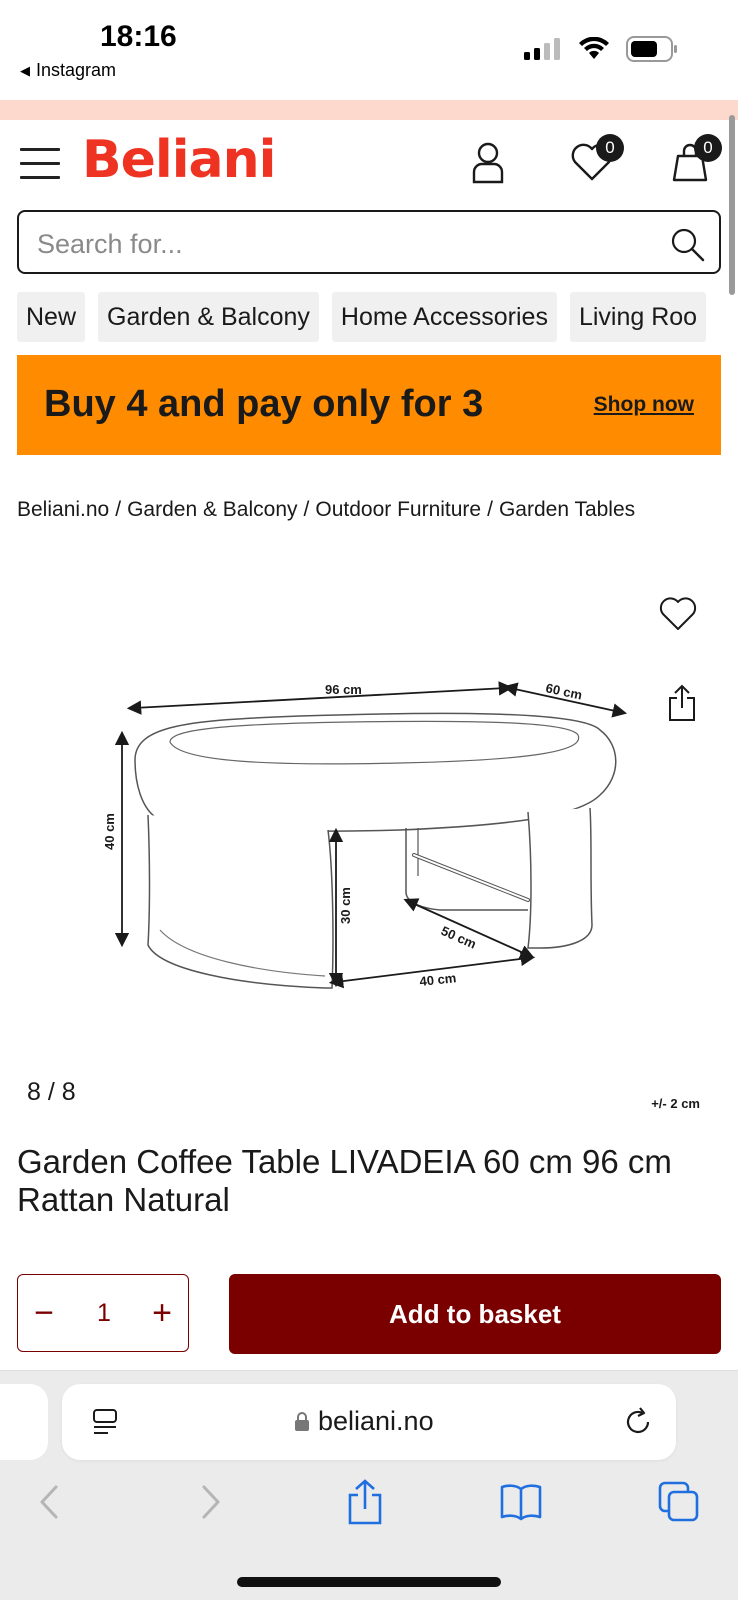  What do you see at coordinates (345, 905) in the screenshot?
I see `dim-inner-height-label: 30 cm` at bounding box center [345, 905].